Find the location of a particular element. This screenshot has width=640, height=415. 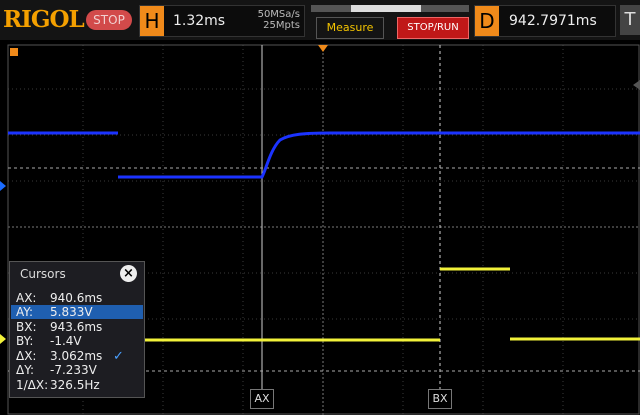

acquisition-info: 50MSa/s 25Mpts is located at coordinates (272, 20).